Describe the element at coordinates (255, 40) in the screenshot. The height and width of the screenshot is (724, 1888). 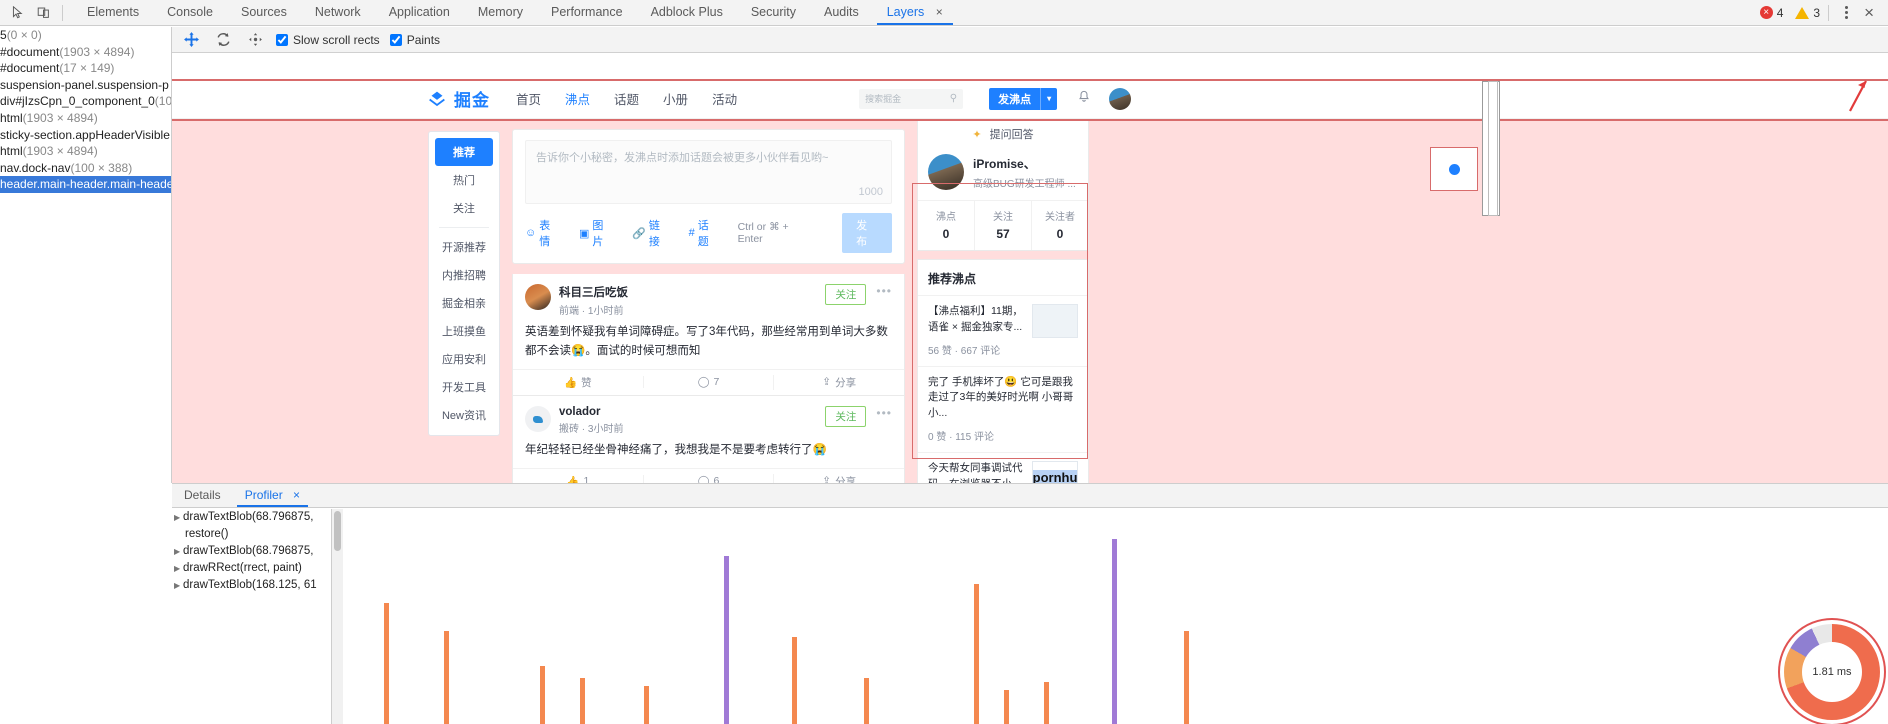
I see `reset-transform-icon` at that location.